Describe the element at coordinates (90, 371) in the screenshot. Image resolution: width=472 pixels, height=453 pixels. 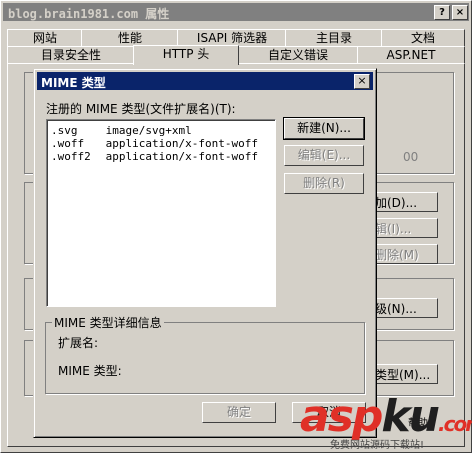
I see `mime-type-label: MIME 类型:` at that location.